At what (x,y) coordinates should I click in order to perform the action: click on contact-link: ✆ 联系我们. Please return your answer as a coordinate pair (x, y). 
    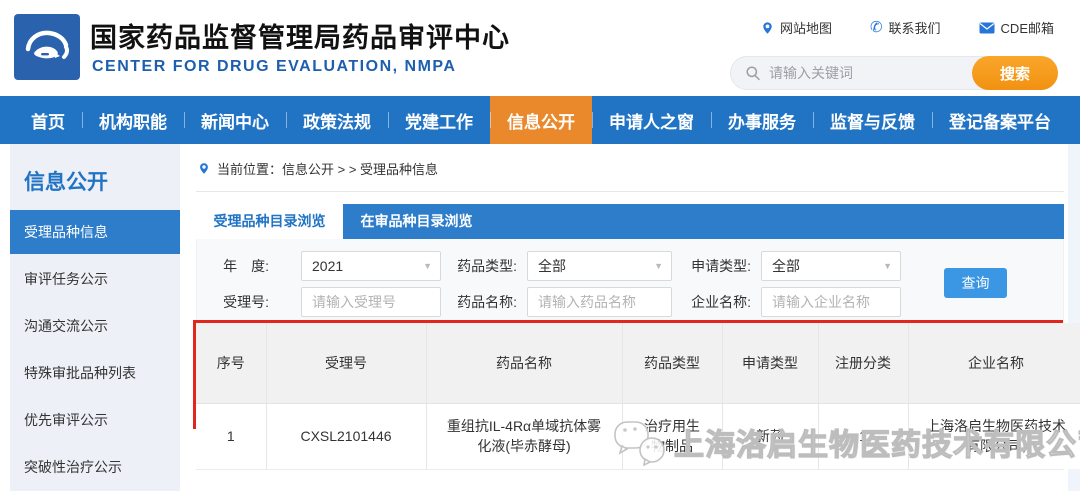
    Looking at the image, I should click on (905, 27).